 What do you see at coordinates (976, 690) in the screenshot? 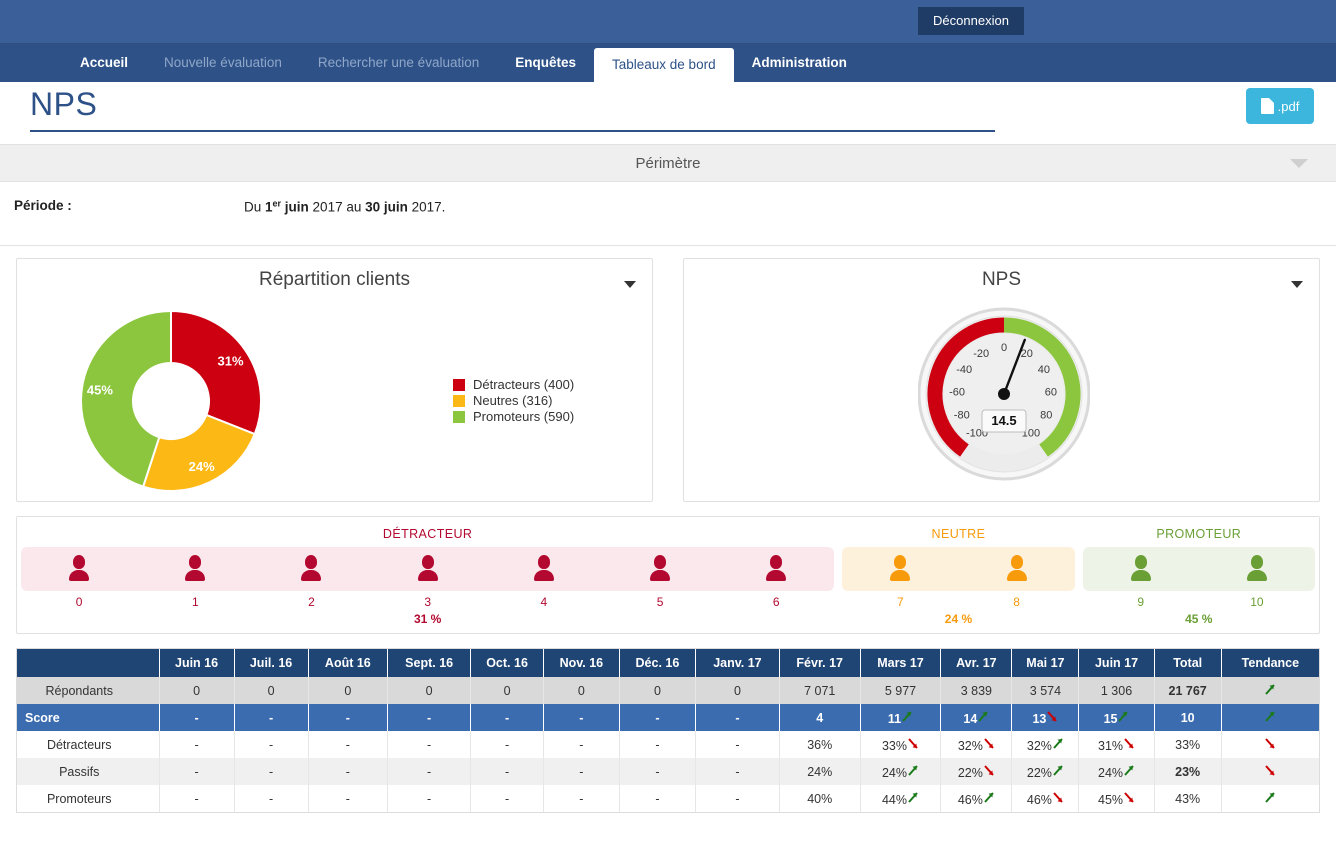
I see `table-cell-value: 3 839` at bounding box center [976, 690].